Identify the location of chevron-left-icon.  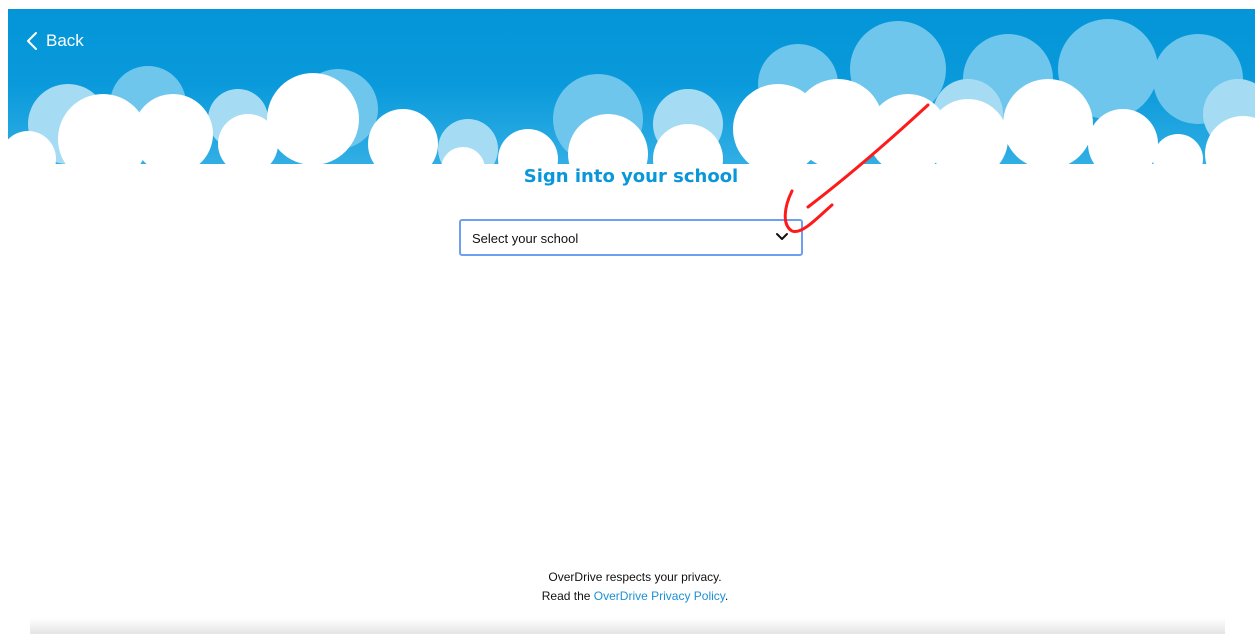
(32, 41).